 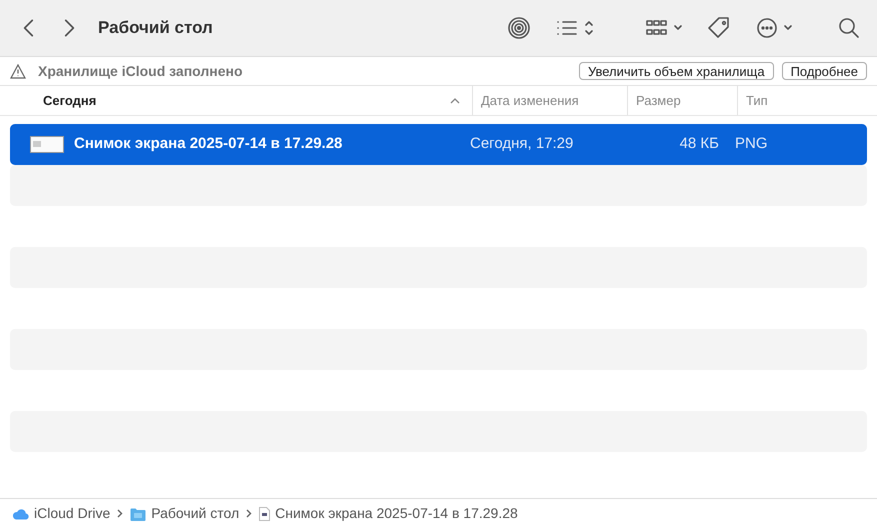 I want to click on folder-icon, so click(x=138, y=513).